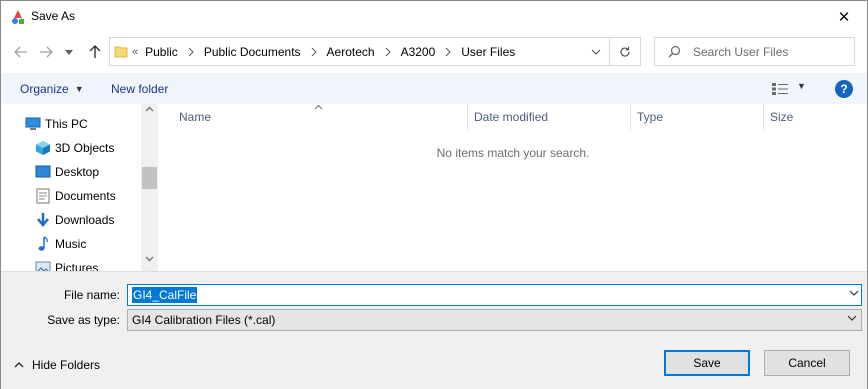 Image resolution: width=868 pixels, height=389 pixels. Describe the element at coordinates (513, 153) in the screenshot. I see `empty-message: No items match your search.` at that location.